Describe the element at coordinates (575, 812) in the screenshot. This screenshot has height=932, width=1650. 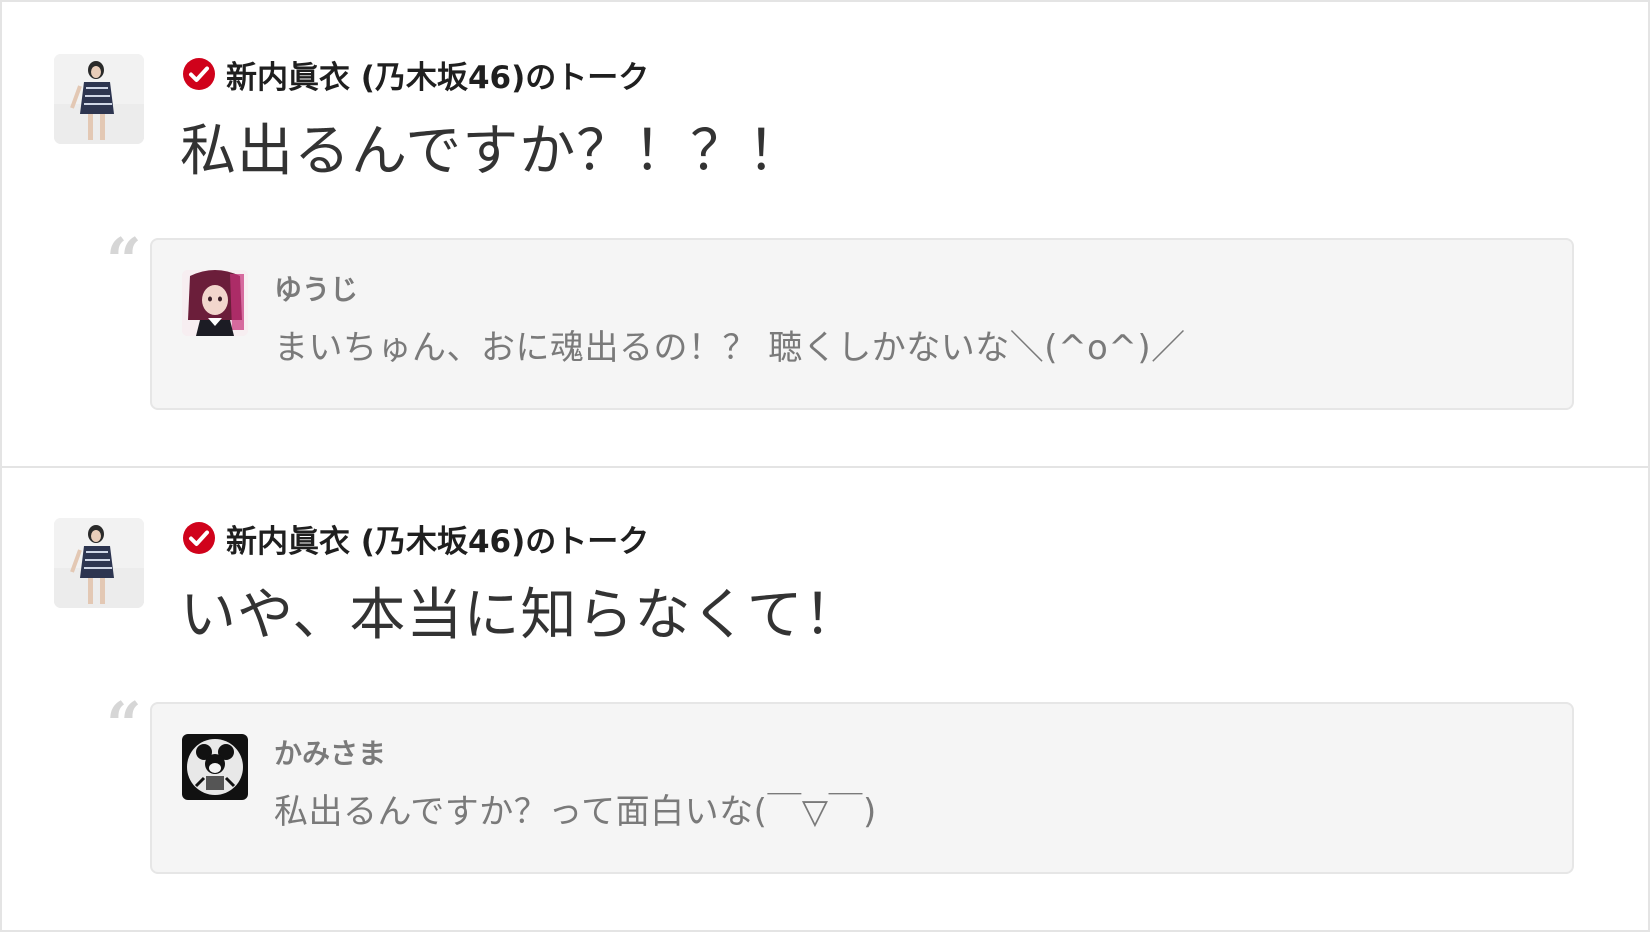
I see `reply-text: 私出るんですか？って面白いな(￣▽￣)` at that location.